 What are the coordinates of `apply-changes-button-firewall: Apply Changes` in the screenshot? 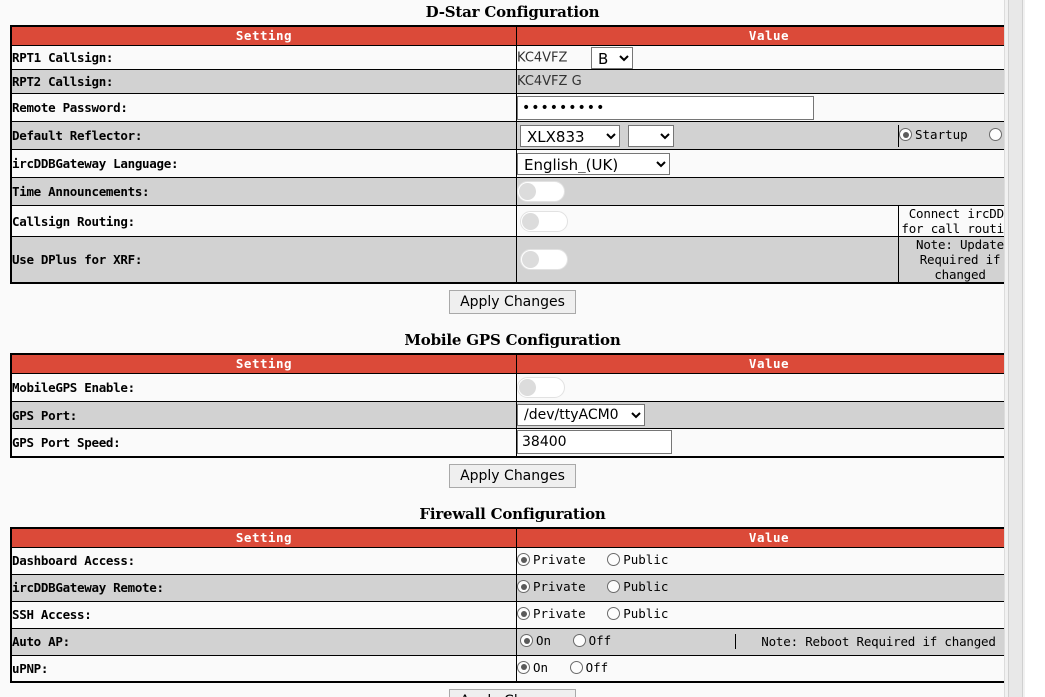 It's located at (512, 693).